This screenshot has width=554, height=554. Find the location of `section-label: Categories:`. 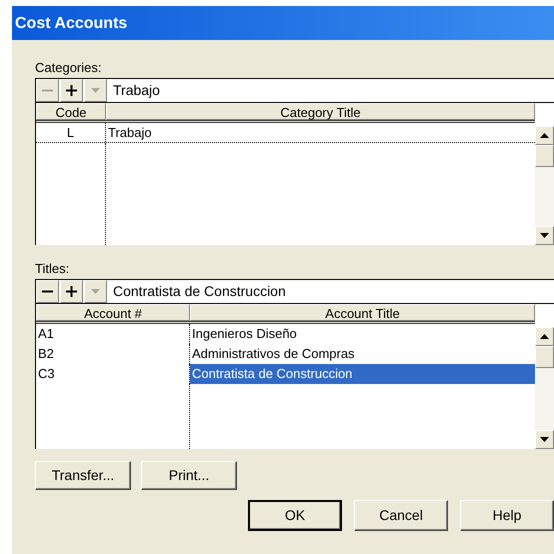

section-label: Categories: is located at coordinates (68, 67).